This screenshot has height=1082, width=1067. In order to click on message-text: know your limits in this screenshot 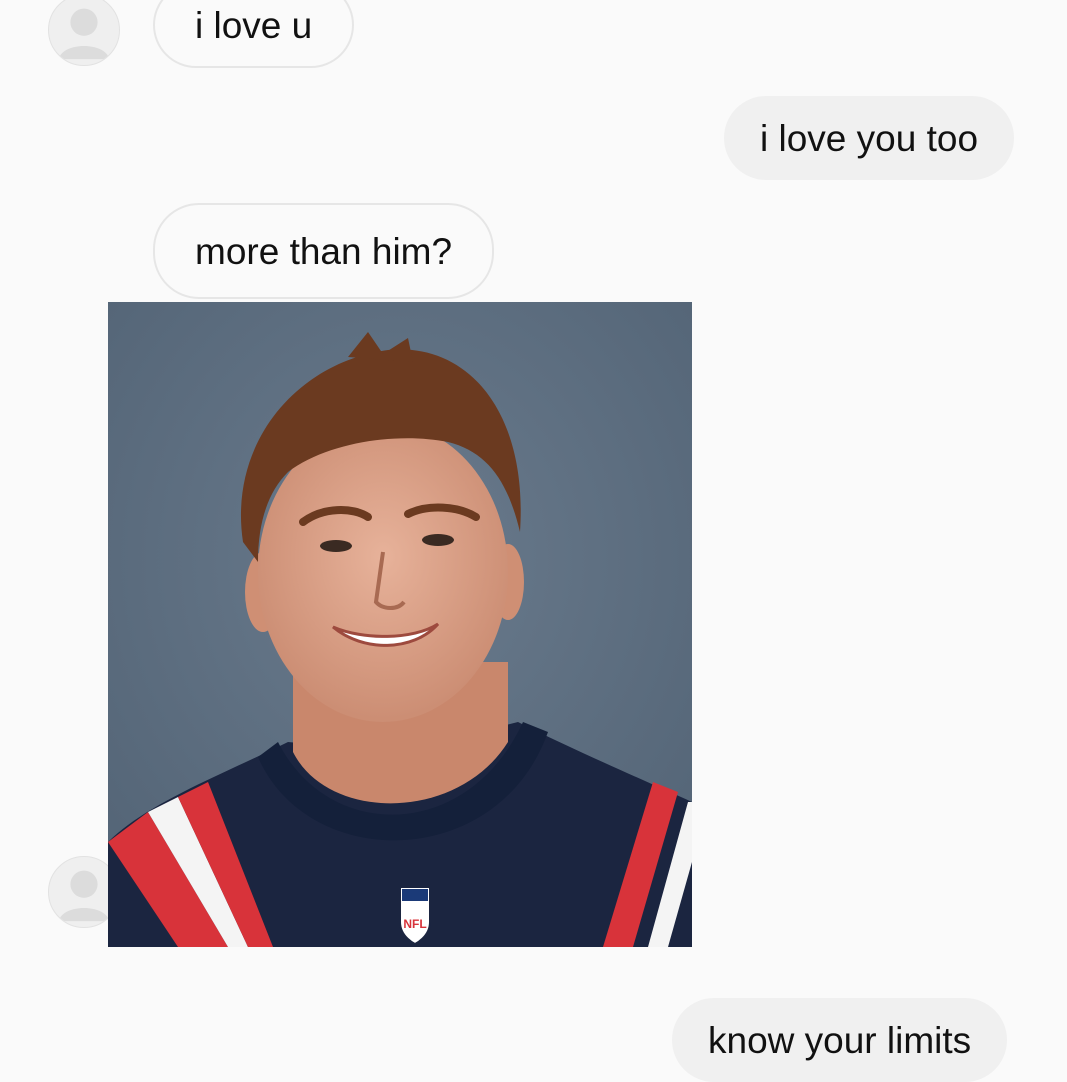, I will do `click(840, 1040)`.